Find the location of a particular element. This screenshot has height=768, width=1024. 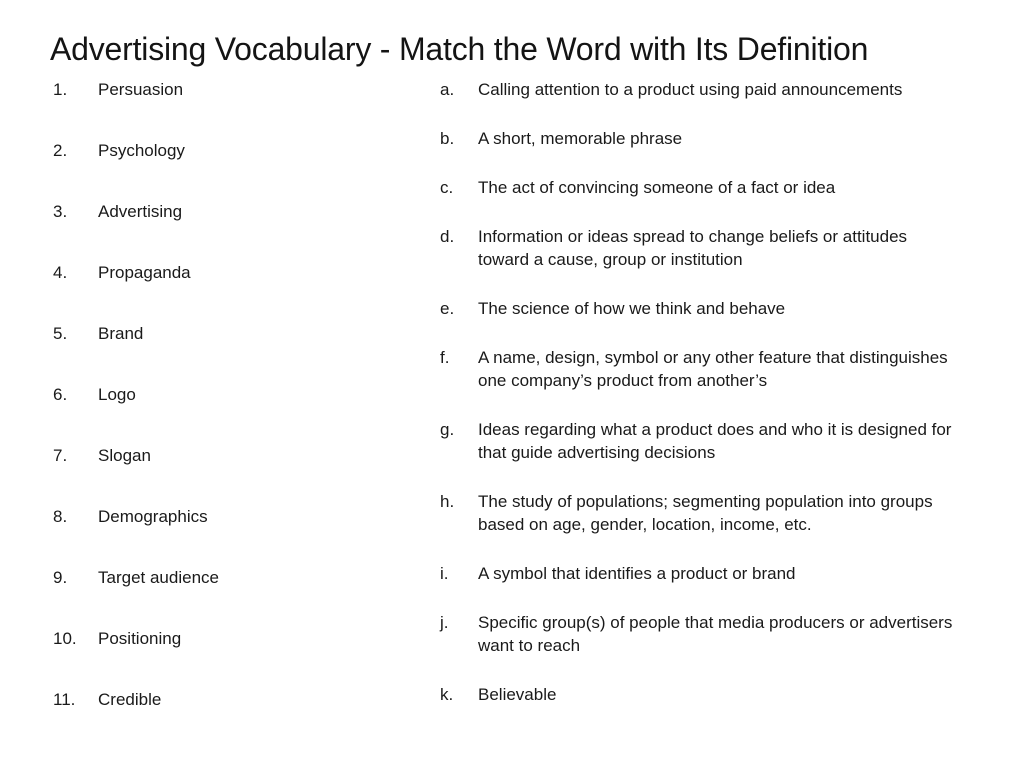

list-item: 2. Psychology is located at coordinates (233, 169).